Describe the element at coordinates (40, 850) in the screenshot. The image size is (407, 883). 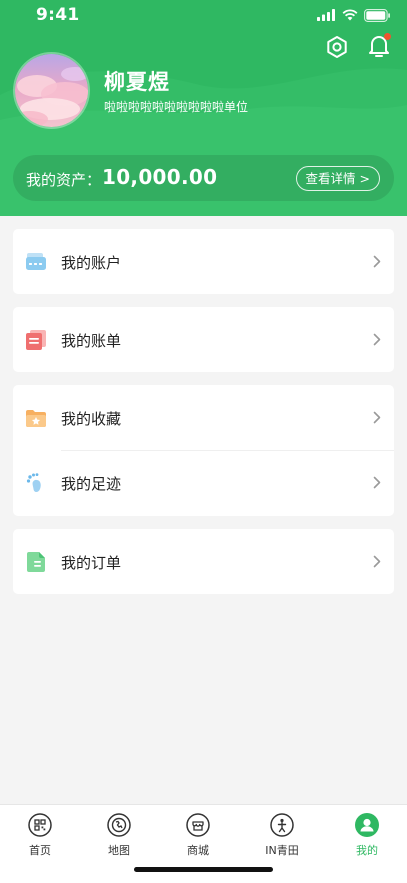
I see `tab-label: 首页` at that location.